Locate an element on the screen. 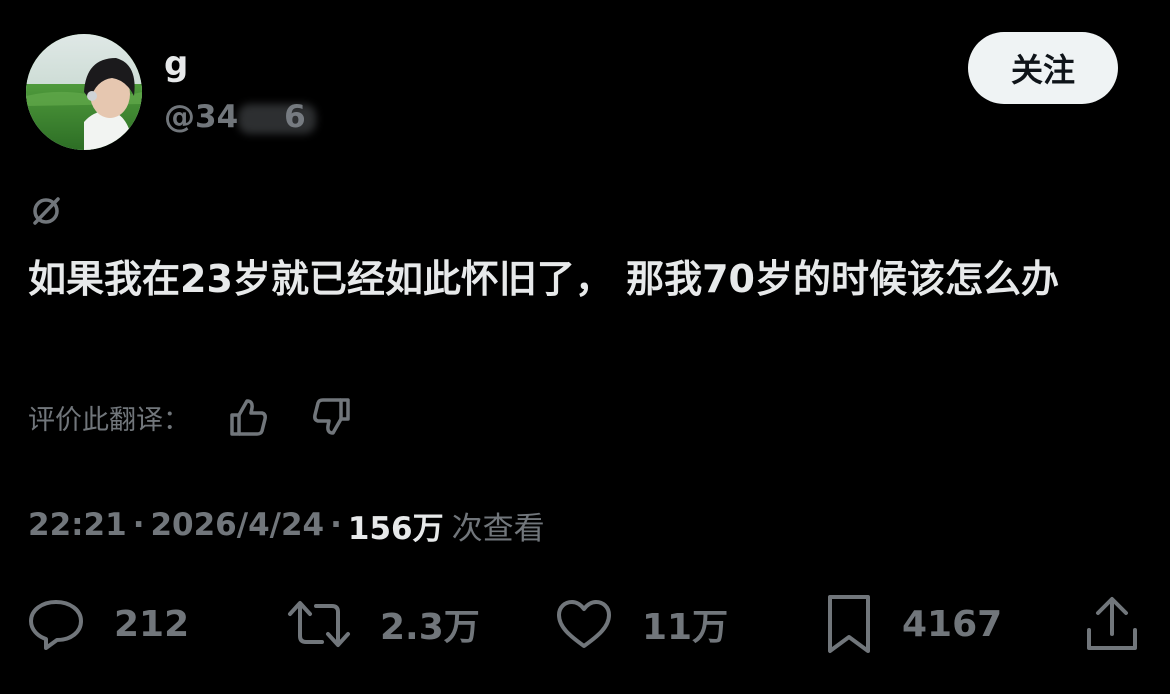 The height and width of the screenshot is (694, 1170). views-count: 156万 is located at coordinates (396, 525).